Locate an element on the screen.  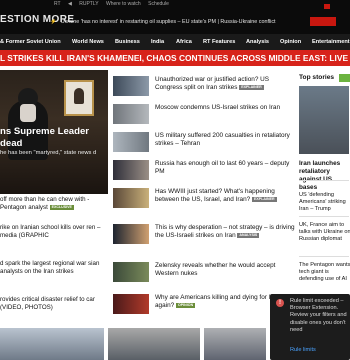
top-links: RT ◀ RUPTLY Where to watch Schedule is located at coordinates (114, 6).